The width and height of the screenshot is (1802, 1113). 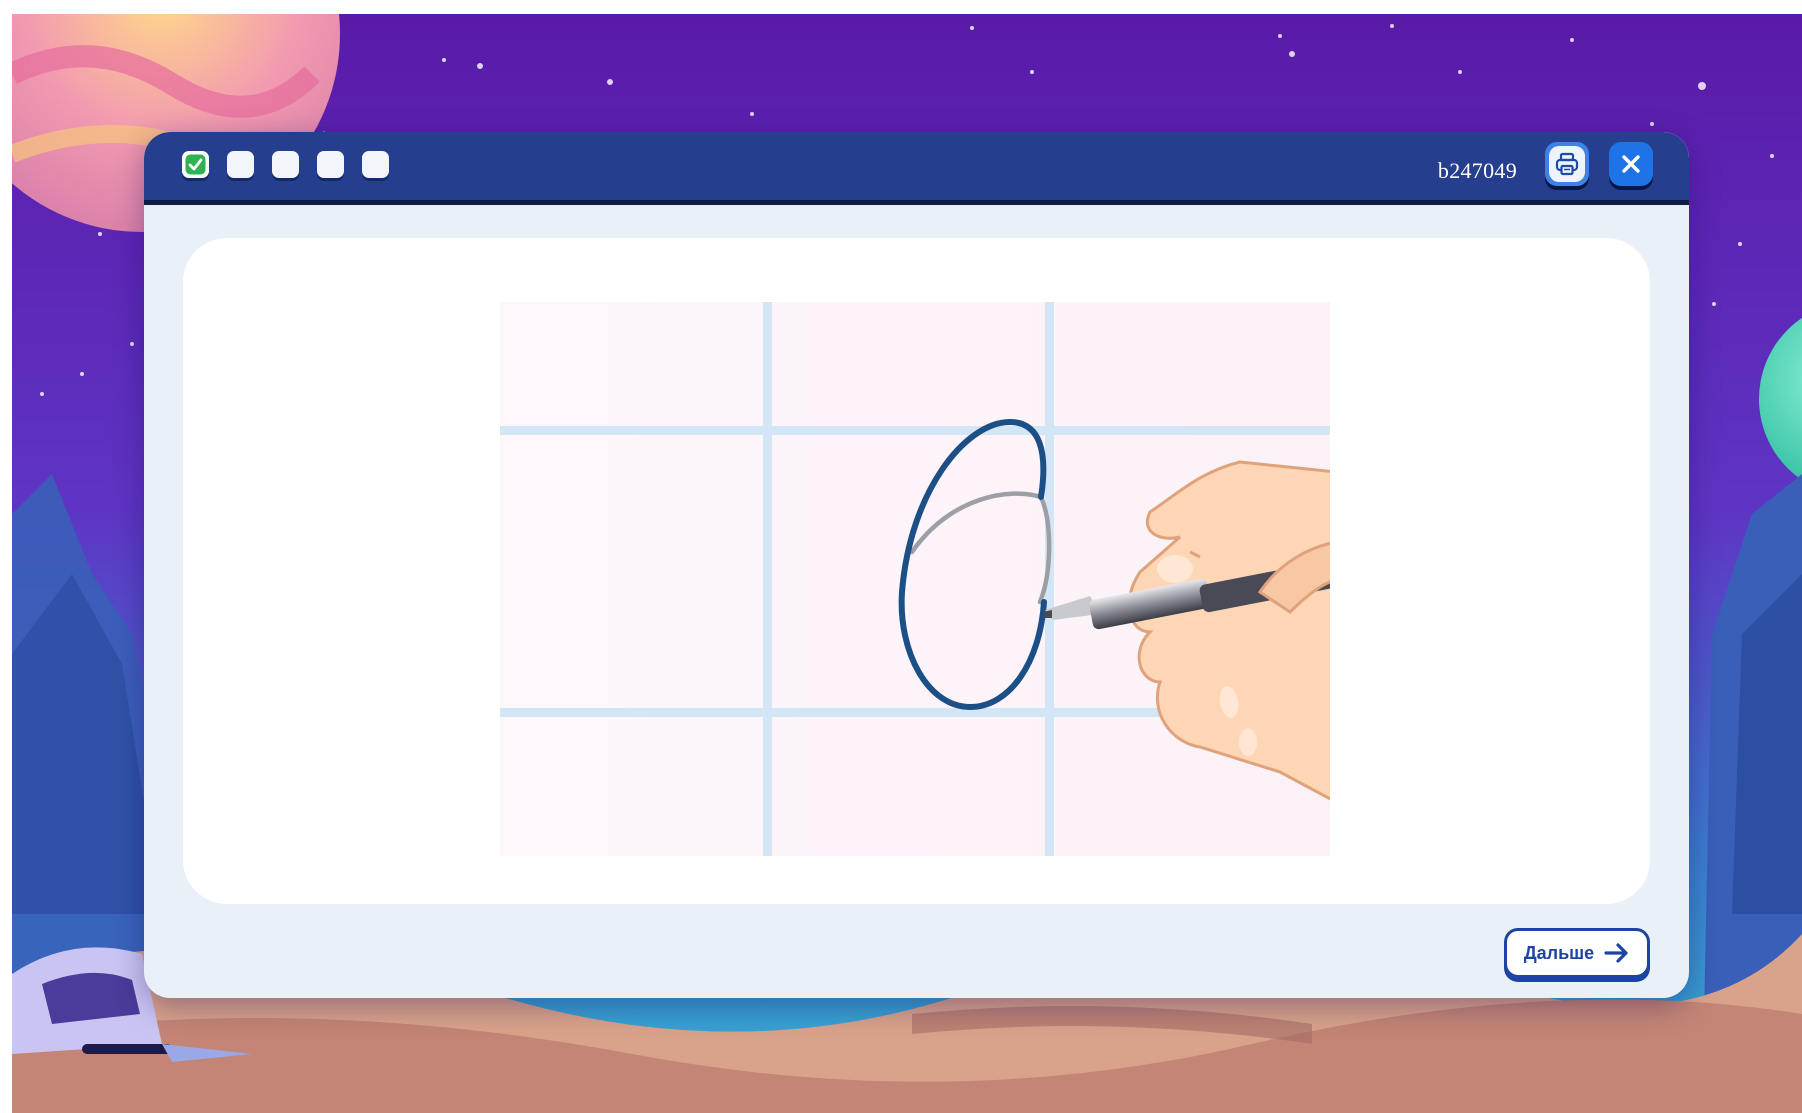 I want to click on printer-icon, so click(x=1567, y=164).